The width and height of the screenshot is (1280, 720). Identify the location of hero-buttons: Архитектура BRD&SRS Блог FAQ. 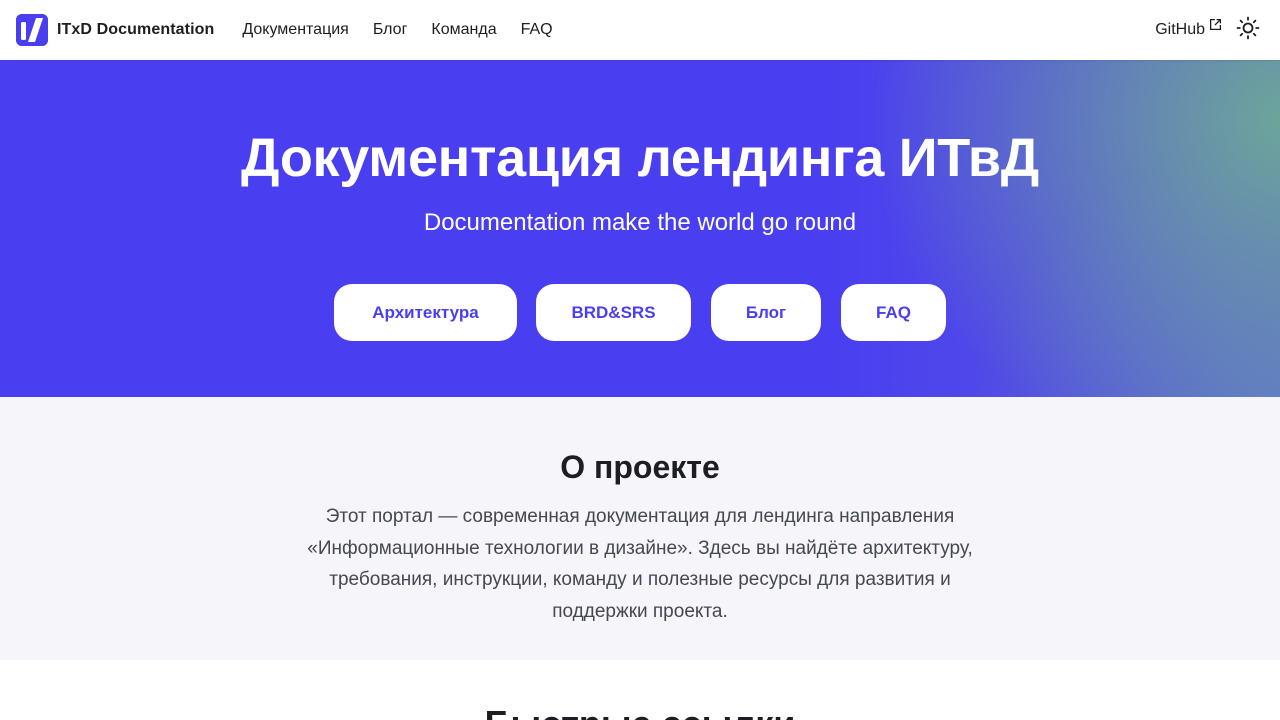
(640, 312).